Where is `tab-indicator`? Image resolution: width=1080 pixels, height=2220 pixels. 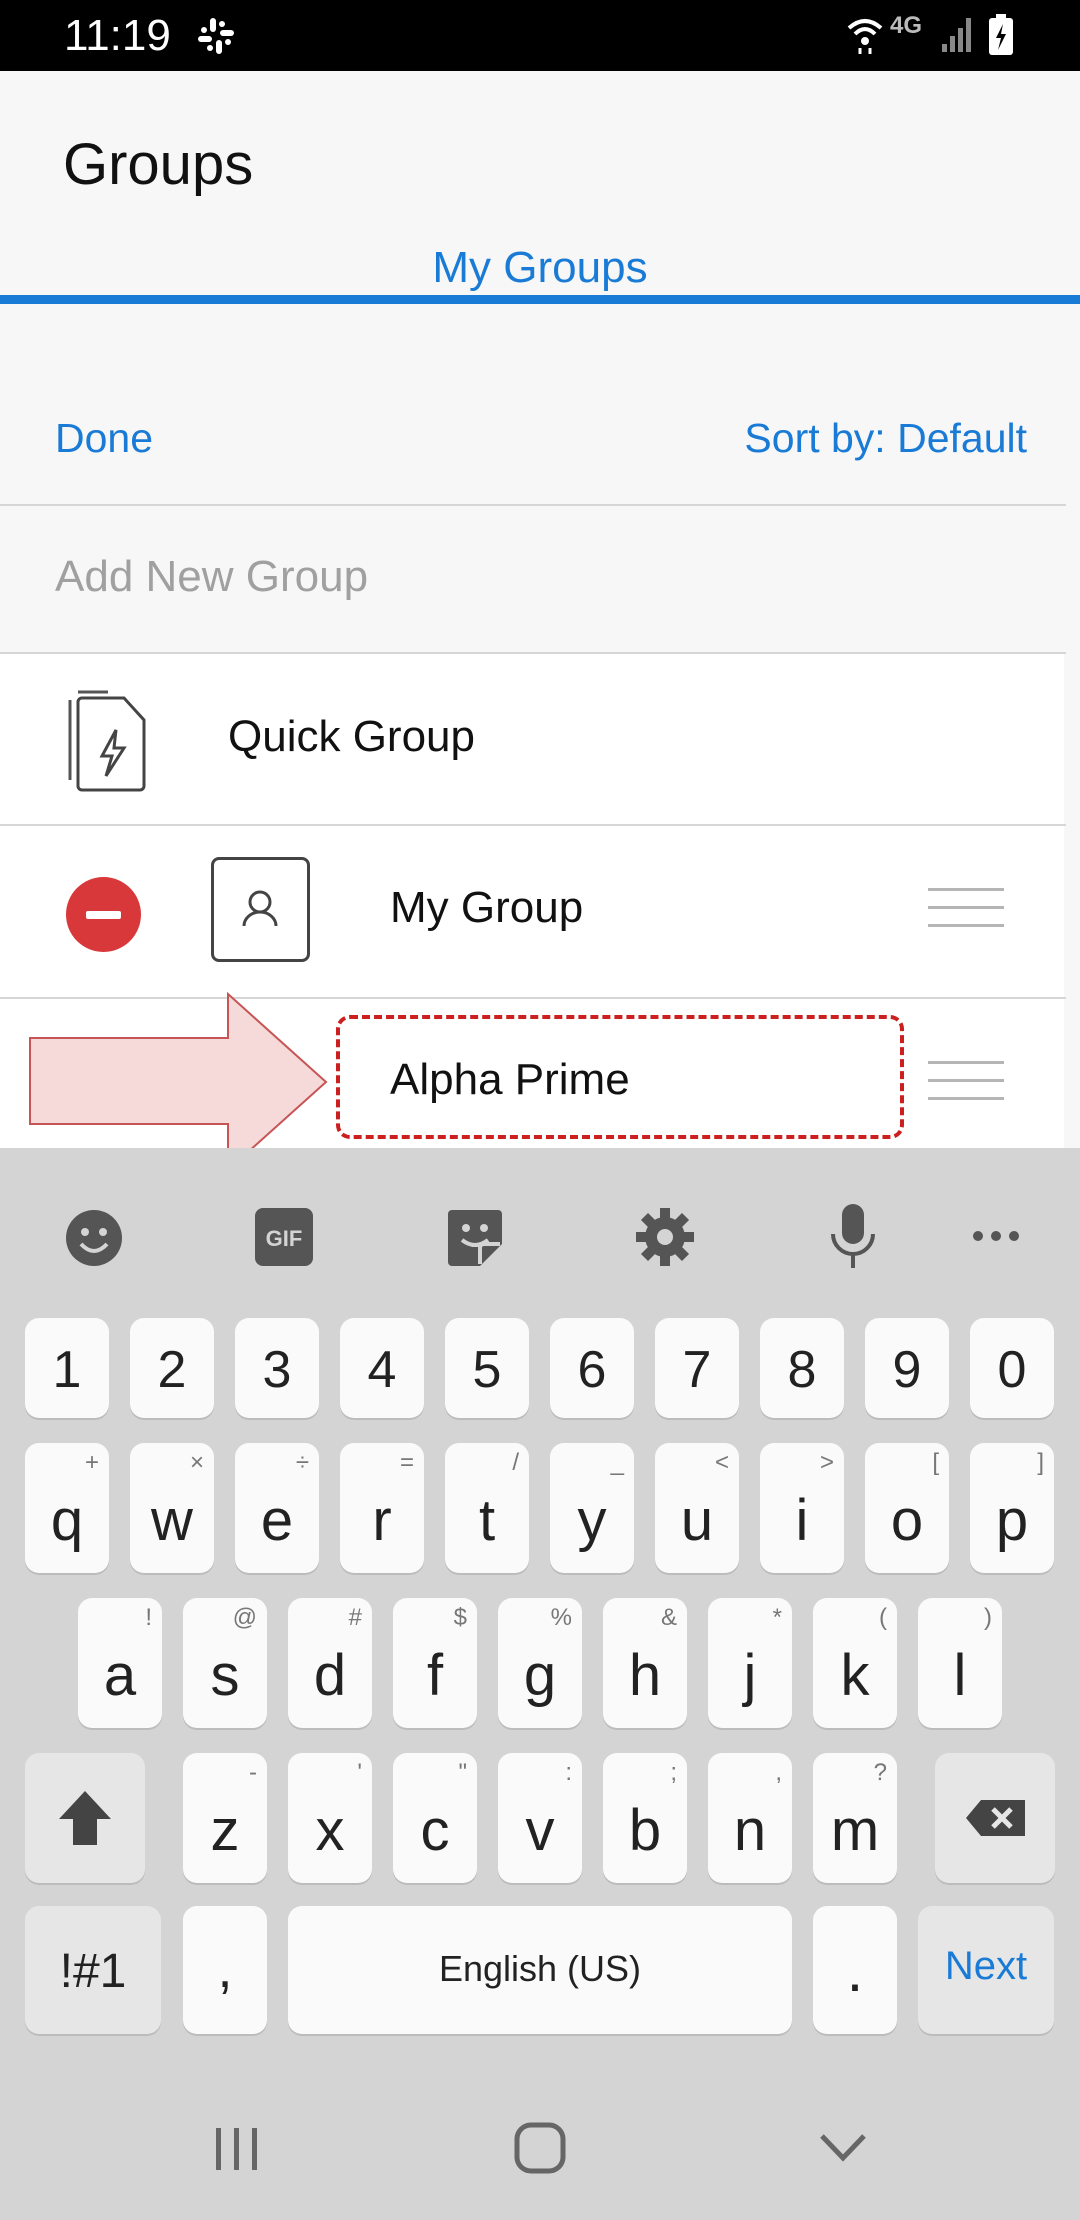 tab-indicator is located at coordinates (540, 299).